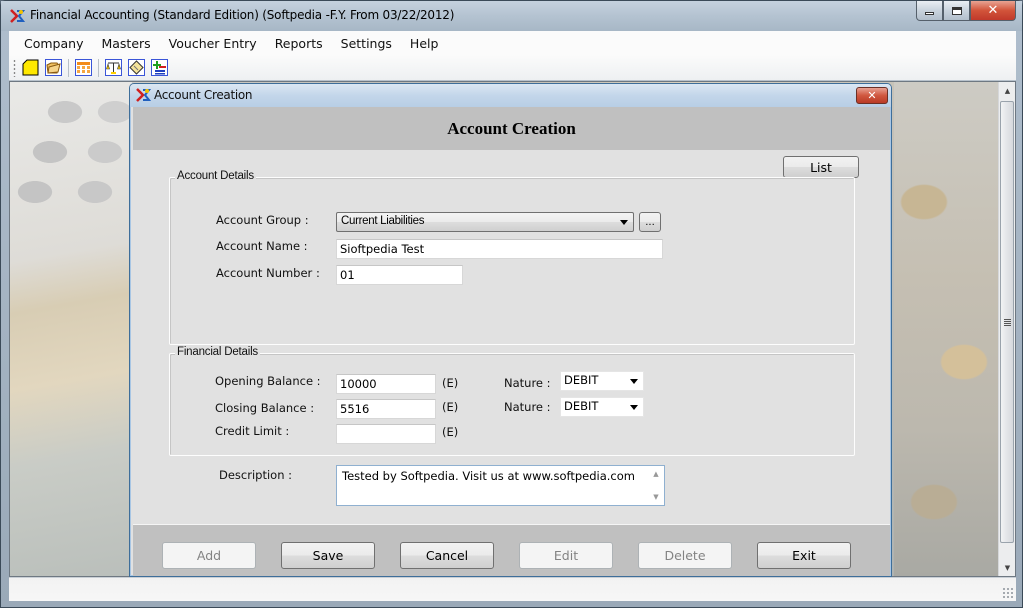 Image resolution: width=1023 pixels, height=608 pixels. What do you see at coordinates (256, 475) in the screenshot?
I see `description-label: Description :` at bounding box center [256, 475].